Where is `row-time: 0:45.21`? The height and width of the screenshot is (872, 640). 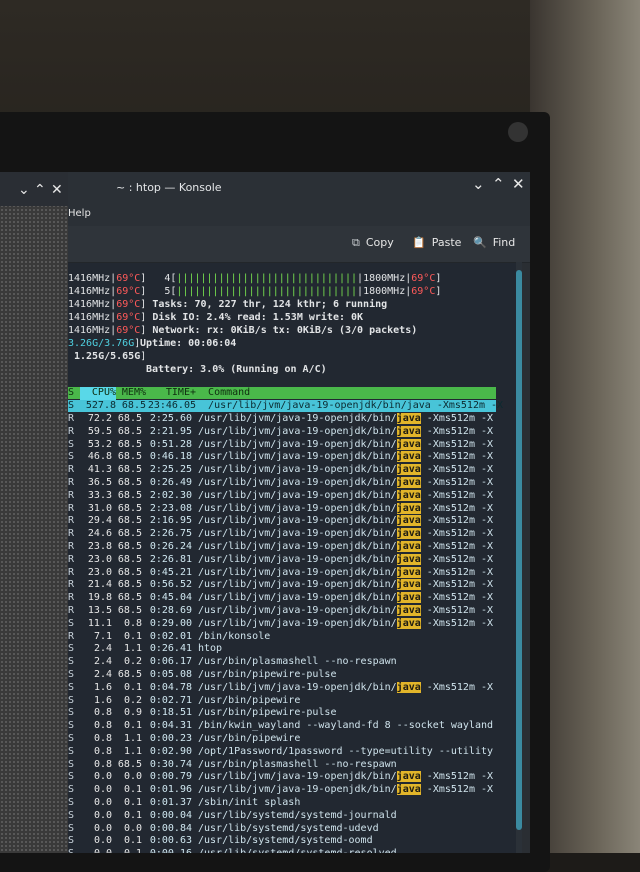
row-time: 0:45.21 is located at coordinates (170, 572).